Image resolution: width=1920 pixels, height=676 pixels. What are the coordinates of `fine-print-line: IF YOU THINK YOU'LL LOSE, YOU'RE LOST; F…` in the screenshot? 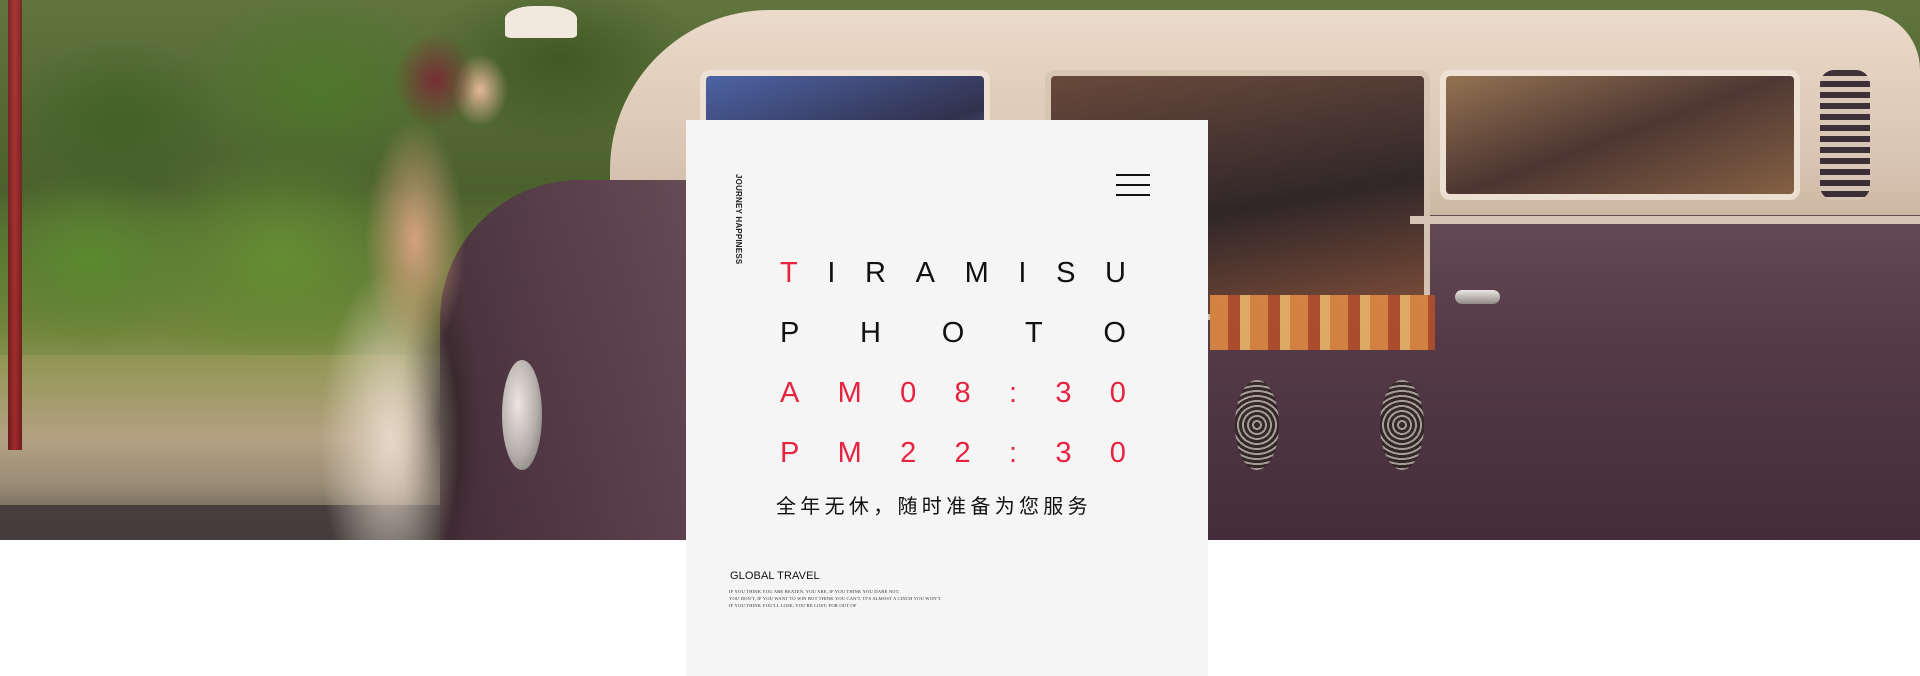 It's located at (793, 606).